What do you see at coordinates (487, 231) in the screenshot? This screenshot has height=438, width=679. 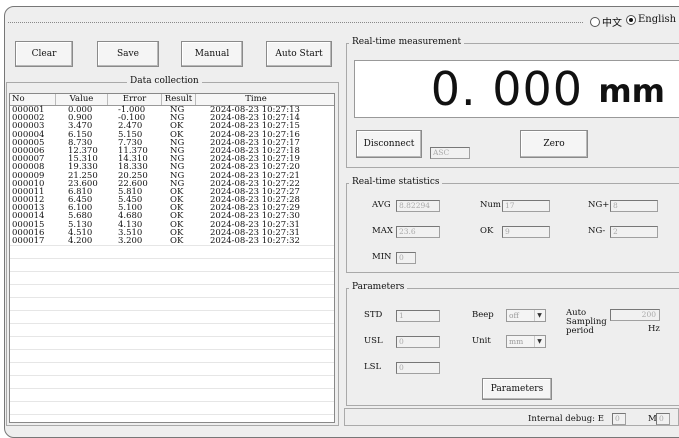 I see `ok-label: OK` at bounding box center [487, 231].